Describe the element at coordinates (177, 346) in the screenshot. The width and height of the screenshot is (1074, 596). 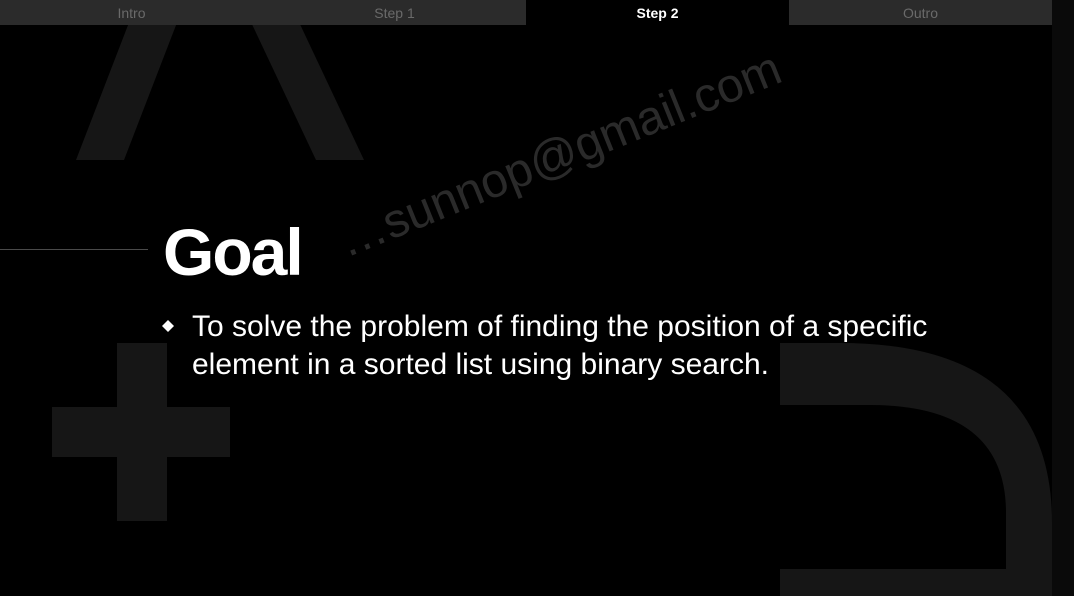
I see `diamond-bullet-icon` at that location.